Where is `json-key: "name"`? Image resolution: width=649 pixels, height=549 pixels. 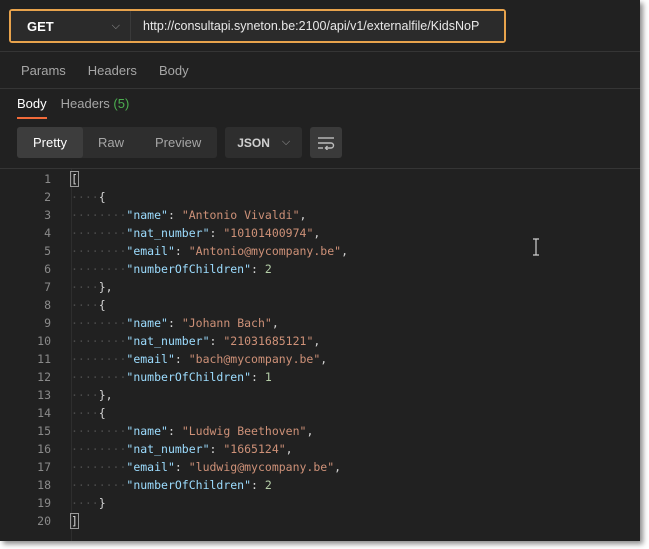
json-key: "name" is located at coordinates (147, 431).